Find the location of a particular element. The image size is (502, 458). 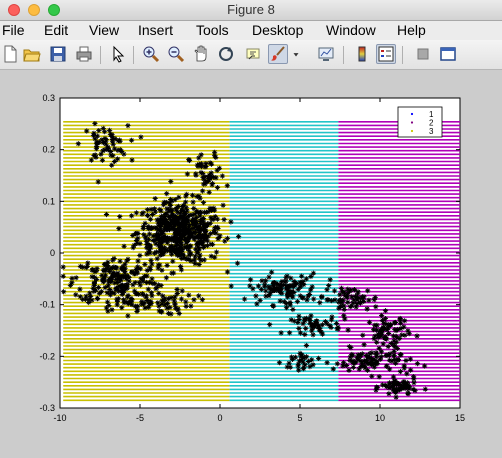

brush-dropdown-icon is located at coordinates (296, 54).